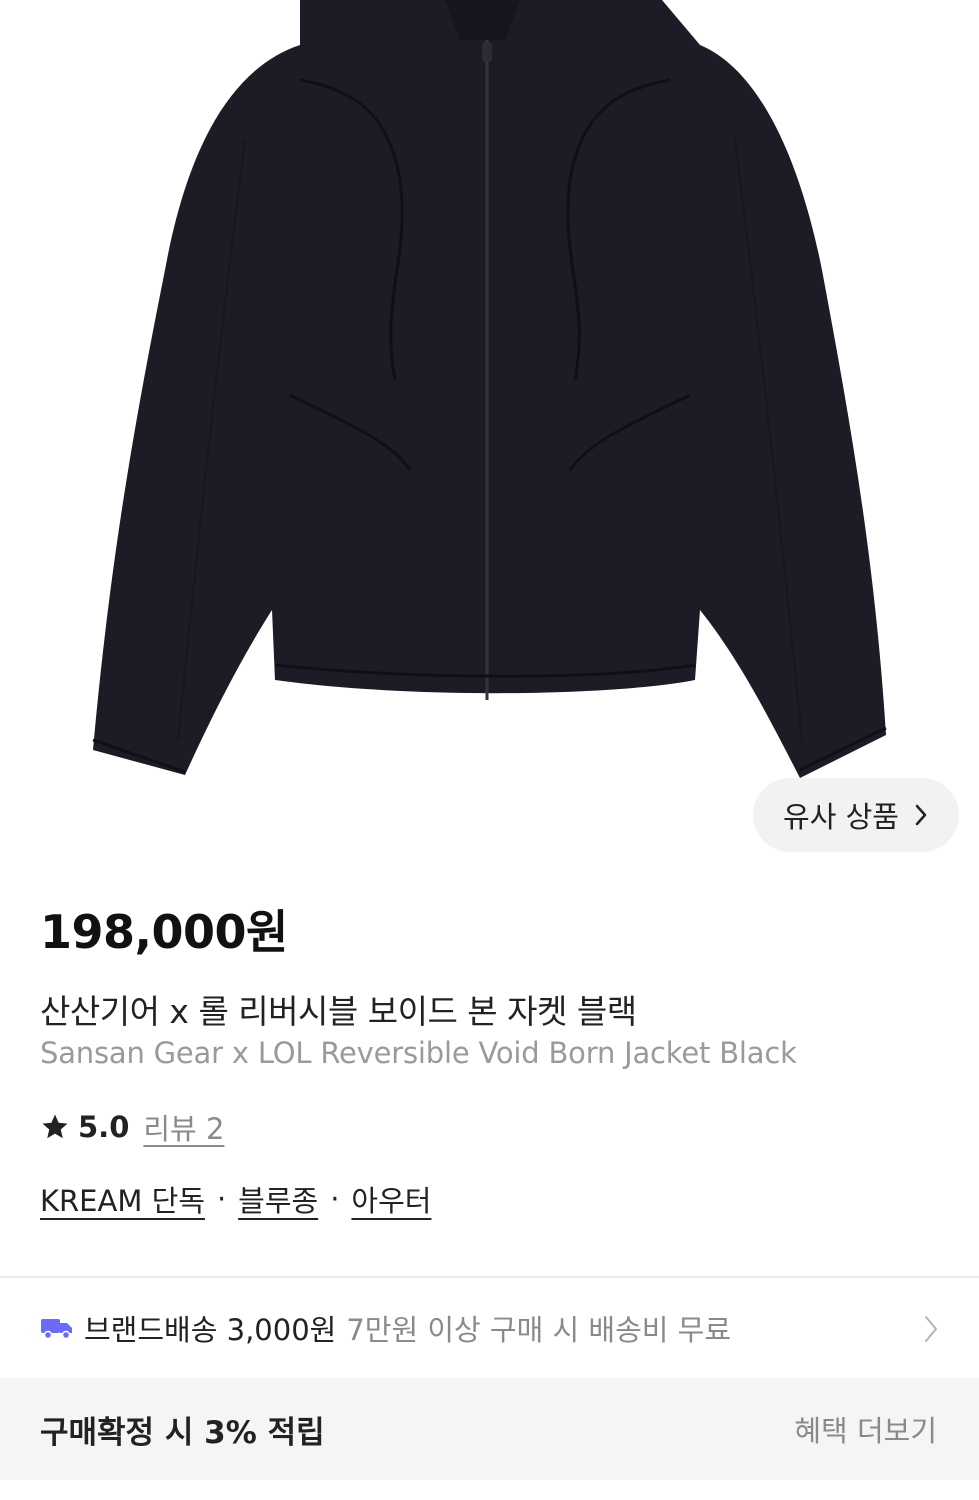 This screenshot has width=979, height=1500. Describe the element at coordinates (104, 1127) in the screenshot. I see `rating-score: 5.0` at that location.